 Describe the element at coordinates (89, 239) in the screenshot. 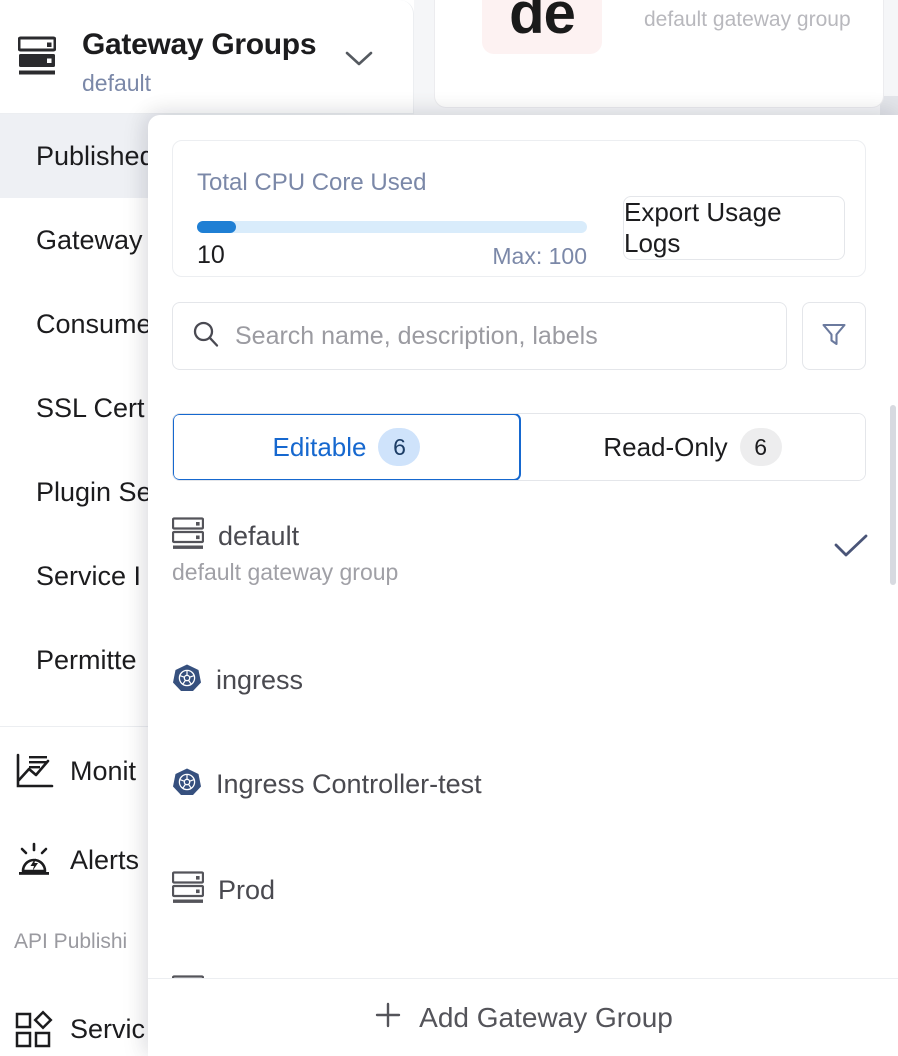

I see `sidebar-item-label: Gateway` at that location.